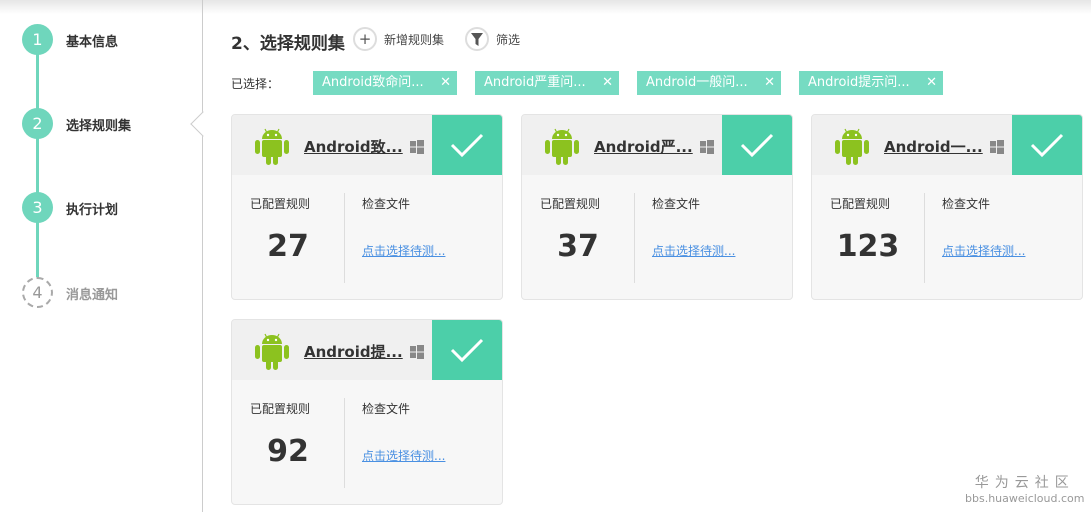  I want to click on page-title: 2、选择规则集, so click(288, 44).